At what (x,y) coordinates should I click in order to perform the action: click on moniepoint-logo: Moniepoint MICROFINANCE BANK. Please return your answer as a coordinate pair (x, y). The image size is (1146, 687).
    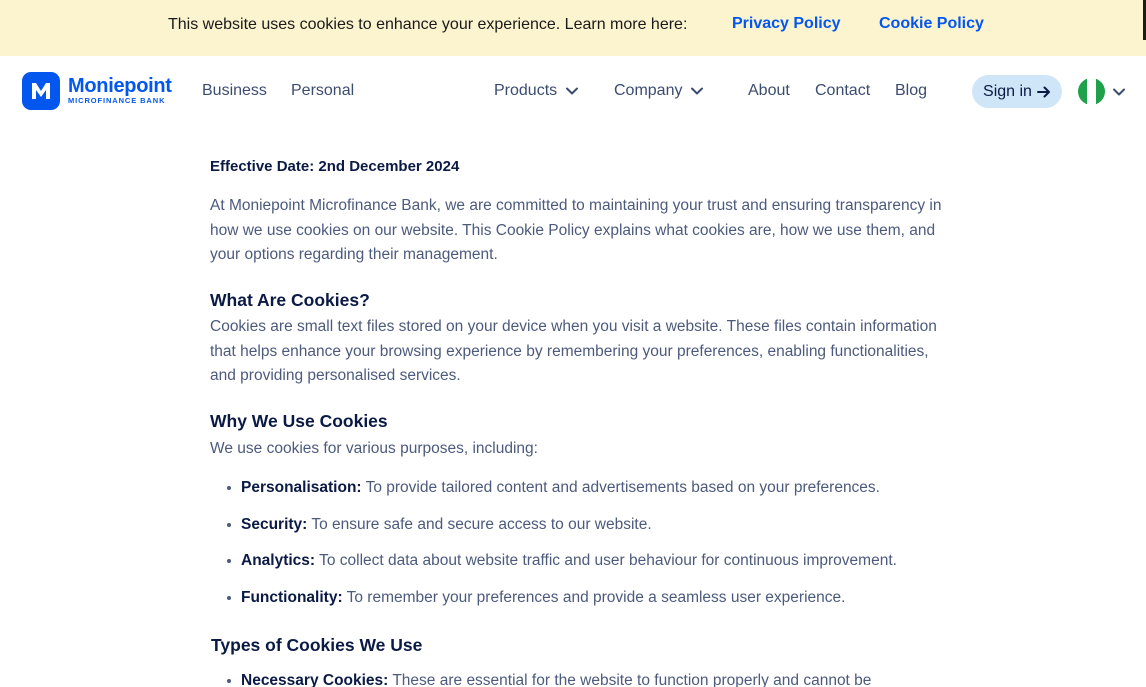
    Looking at the image, I should click on (97, 91).